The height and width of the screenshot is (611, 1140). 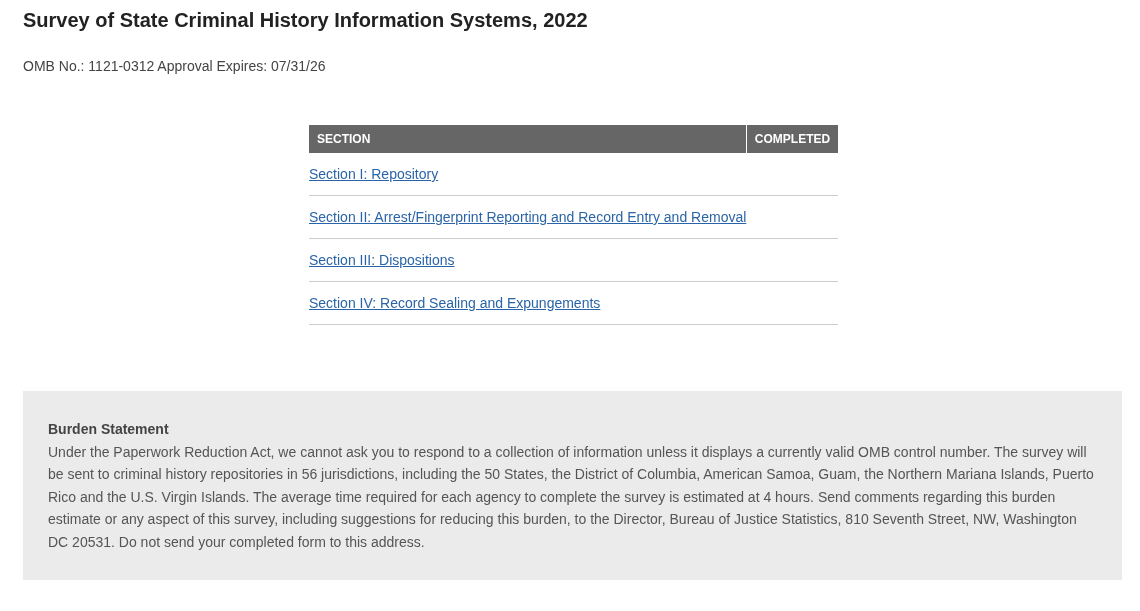 What do you see at coordinates (109, 429) in the screenshot?
I see `burden-heading: Burden Statement` at bounding box center [109, 429].